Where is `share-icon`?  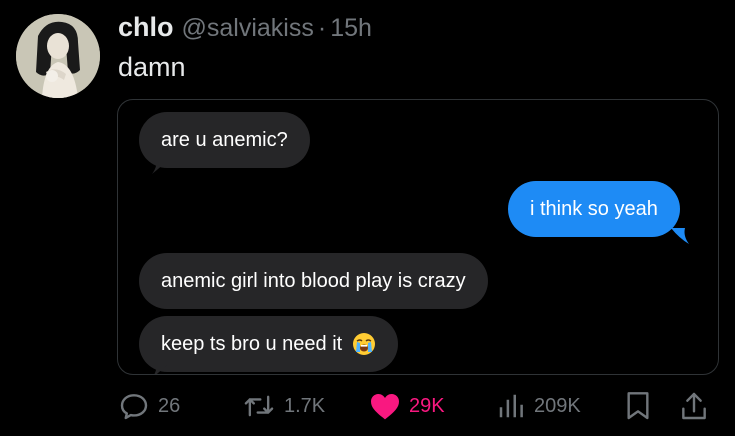
share-icon is located at coordinates (694, 406).